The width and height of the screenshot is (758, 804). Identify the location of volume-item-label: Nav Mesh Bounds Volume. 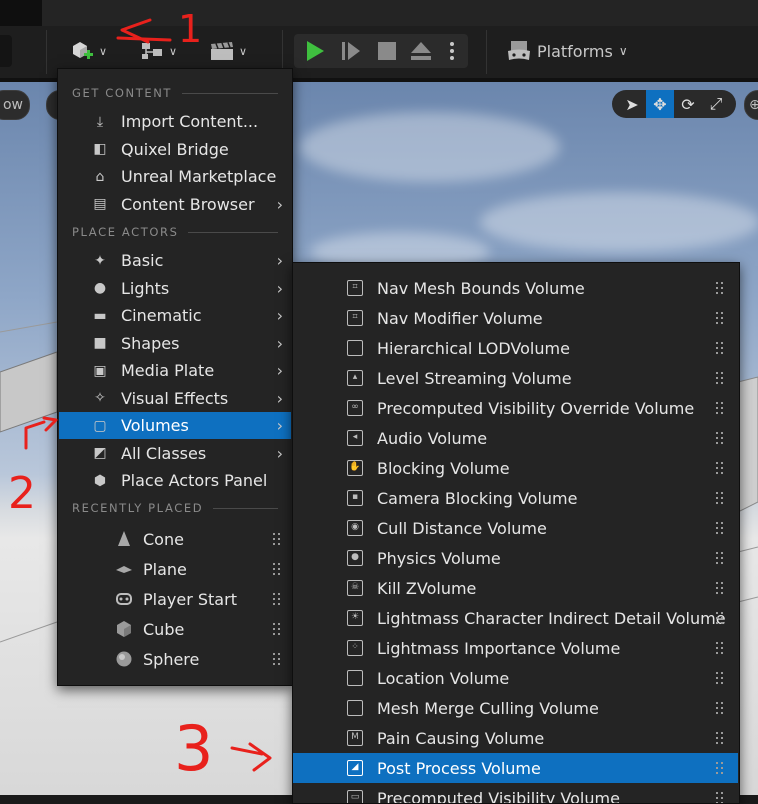
(481, 288).